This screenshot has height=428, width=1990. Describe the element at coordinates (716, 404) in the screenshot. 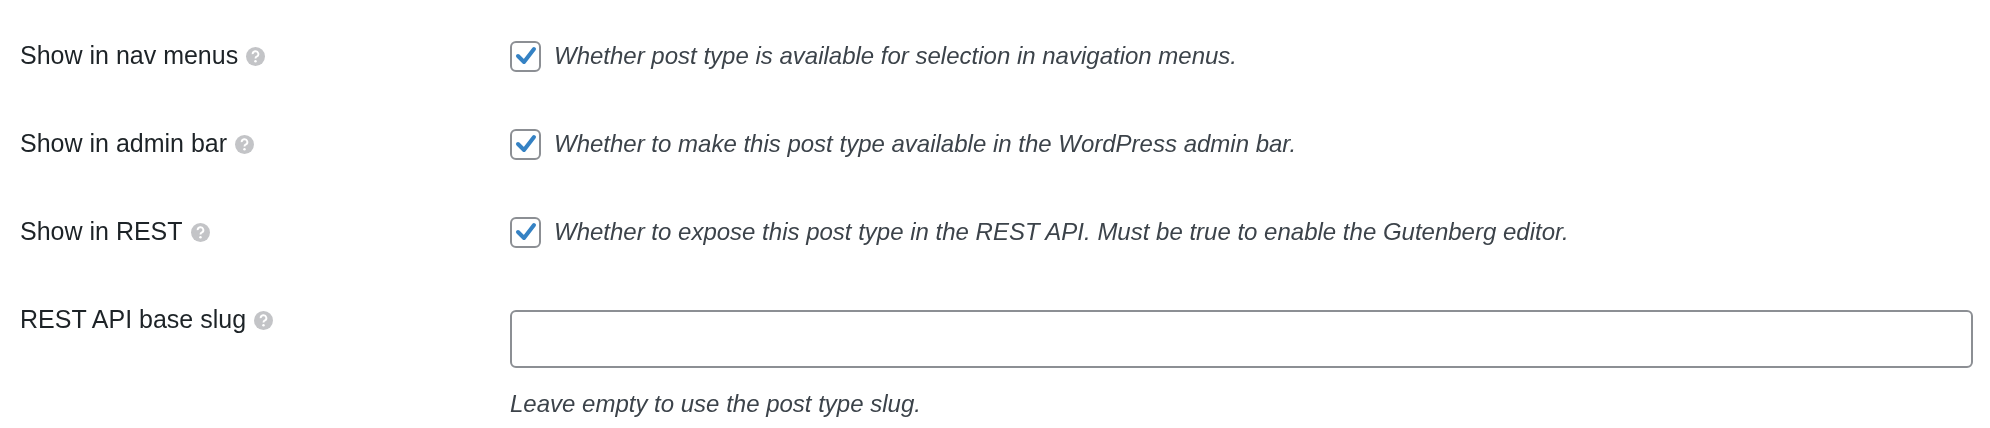

I see `field-description: Leave empty to use the post type slug.` at that location.